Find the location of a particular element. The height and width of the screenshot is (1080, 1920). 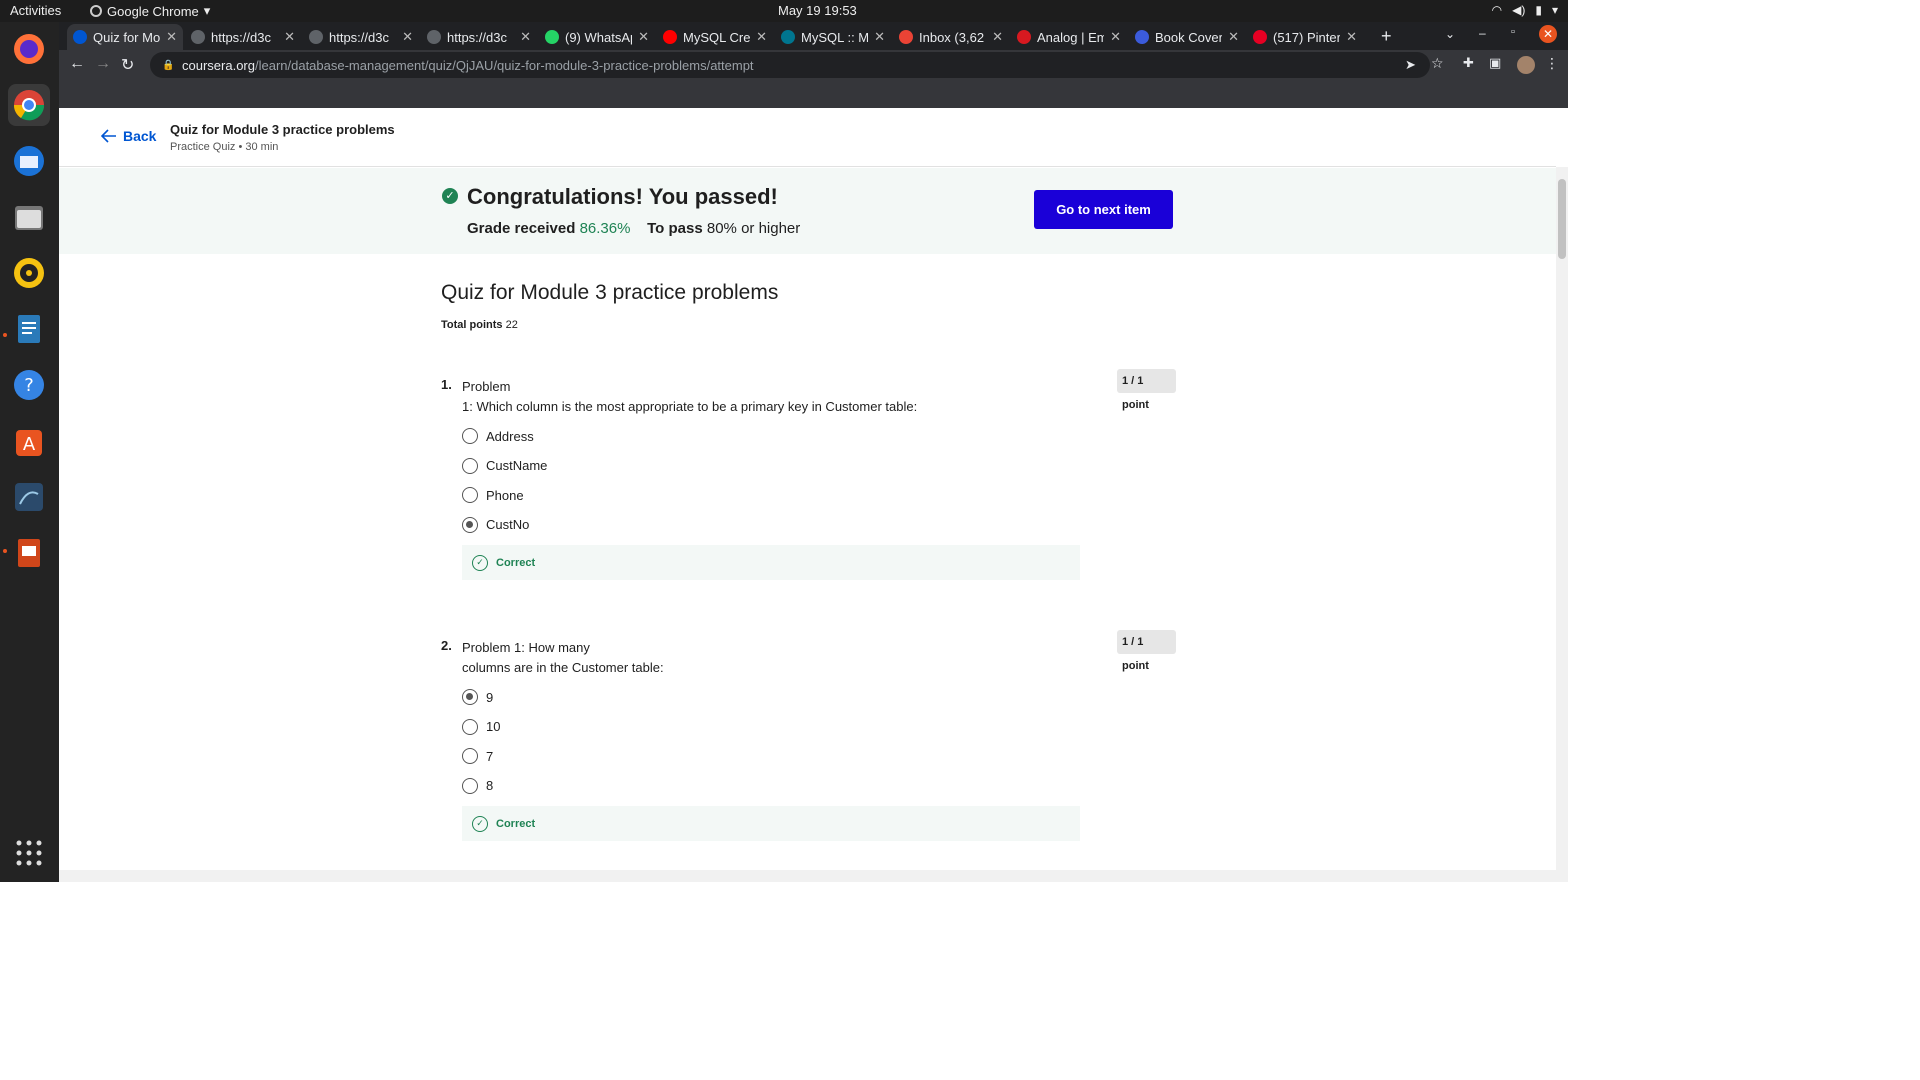

writer-icon is located at coordinates (29, 329).